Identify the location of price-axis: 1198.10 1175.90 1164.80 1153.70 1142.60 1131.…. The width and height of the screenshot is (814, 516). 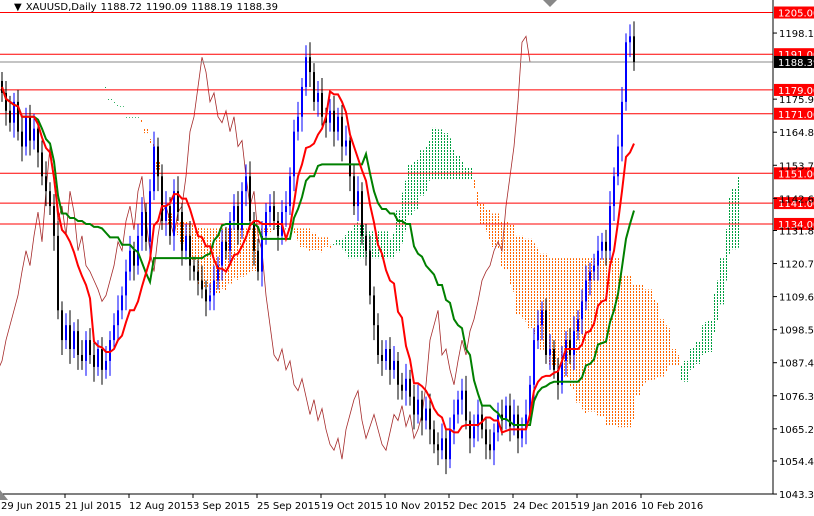
(793, 265).